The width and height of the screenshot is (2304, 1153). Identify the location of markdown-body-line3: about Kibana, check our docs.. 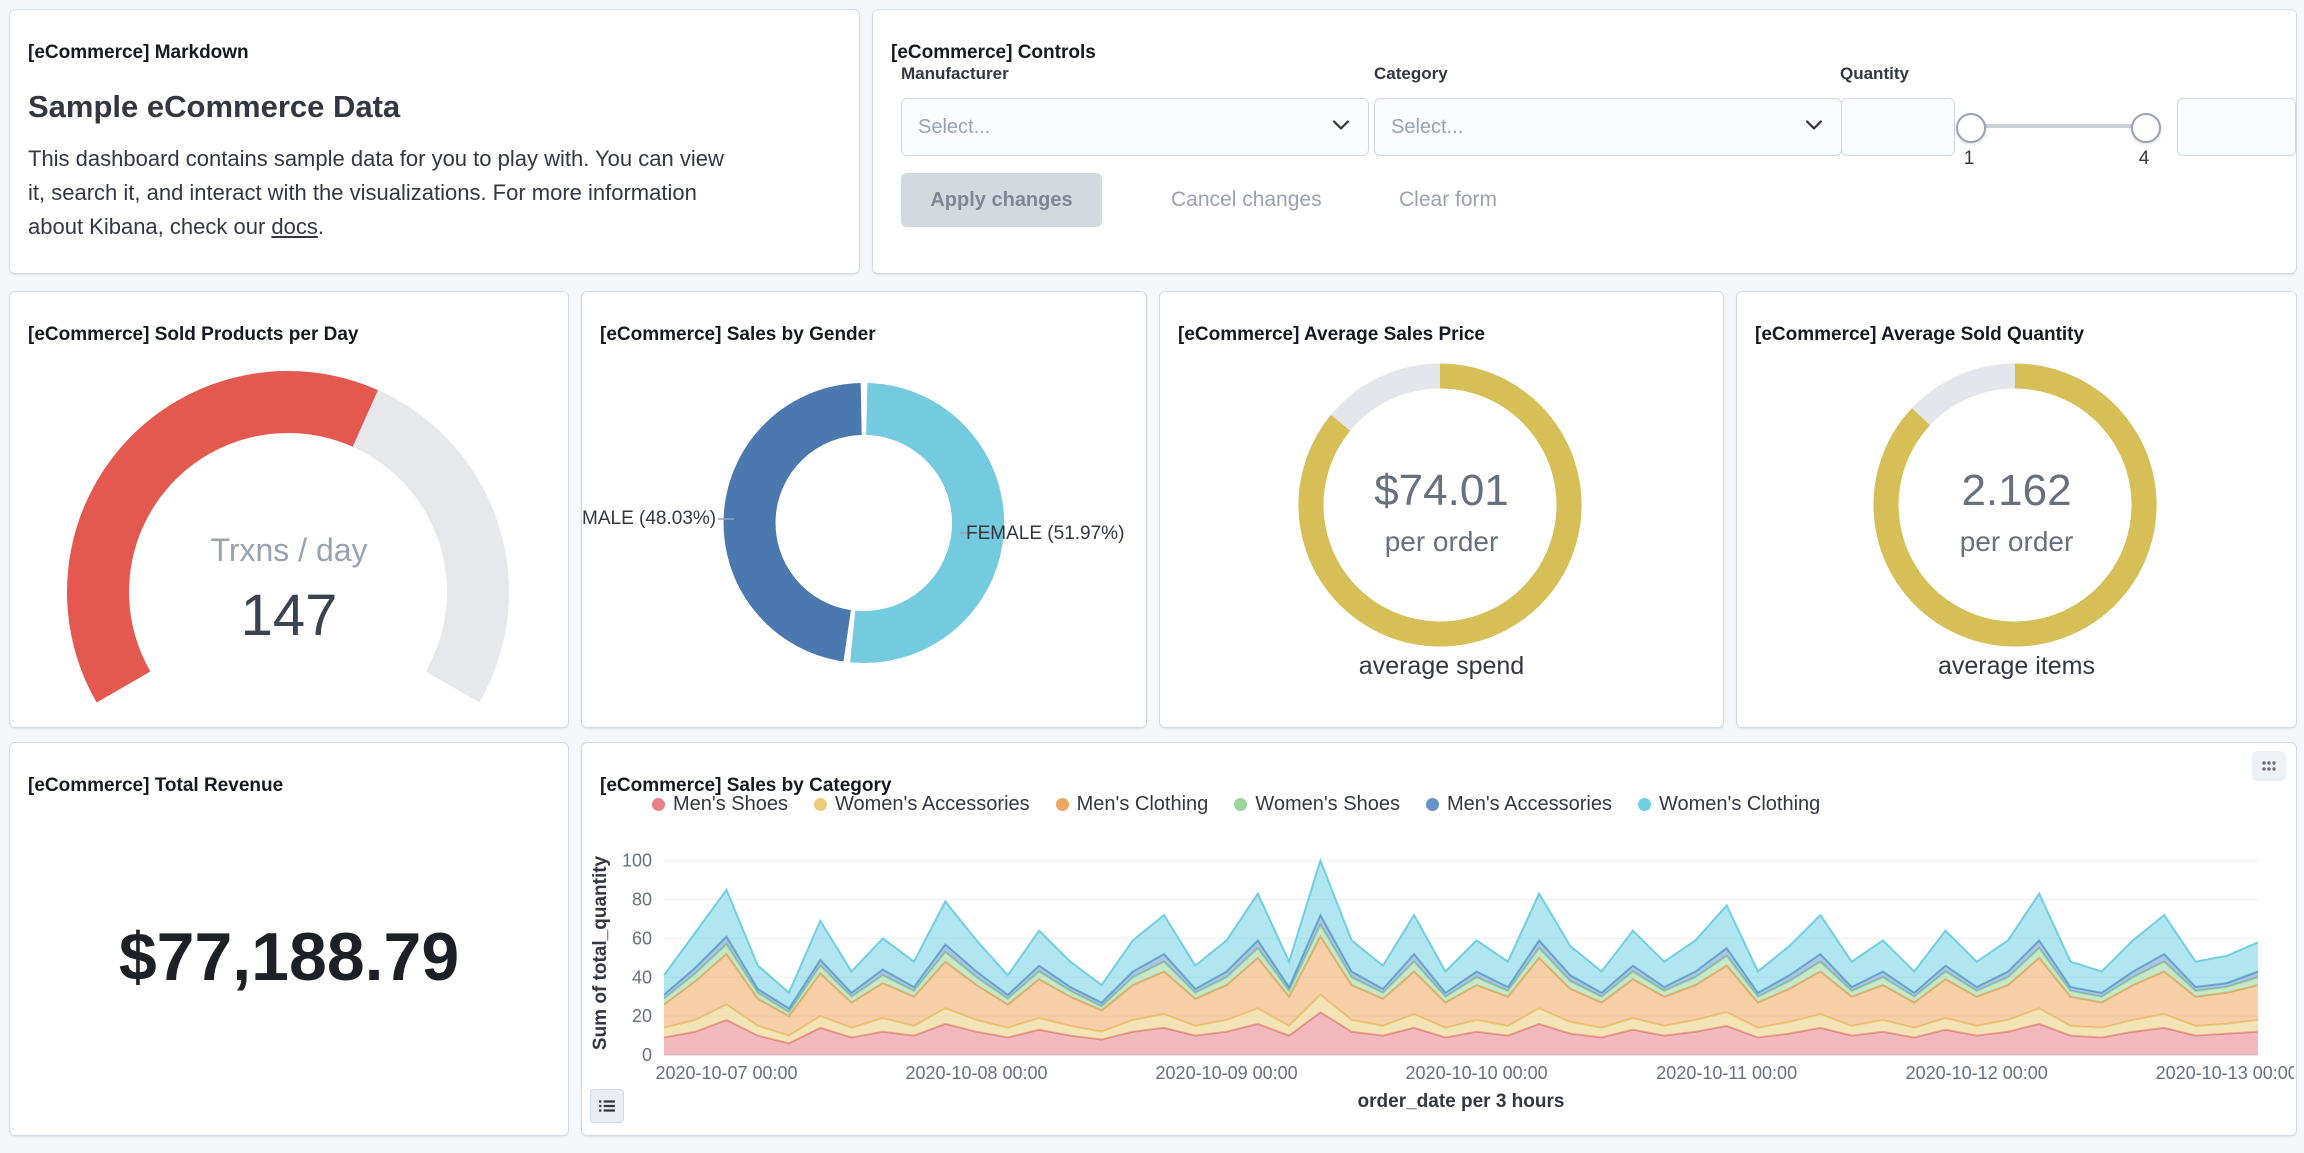
(428, 227).